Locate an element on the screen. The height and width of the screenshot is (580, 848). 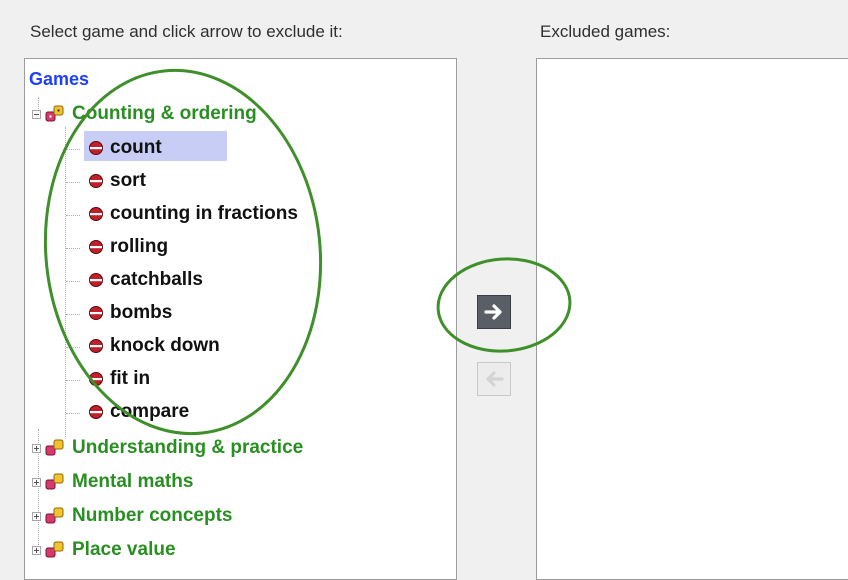
category-label: Mental maths is located at coordinates (133, 481).